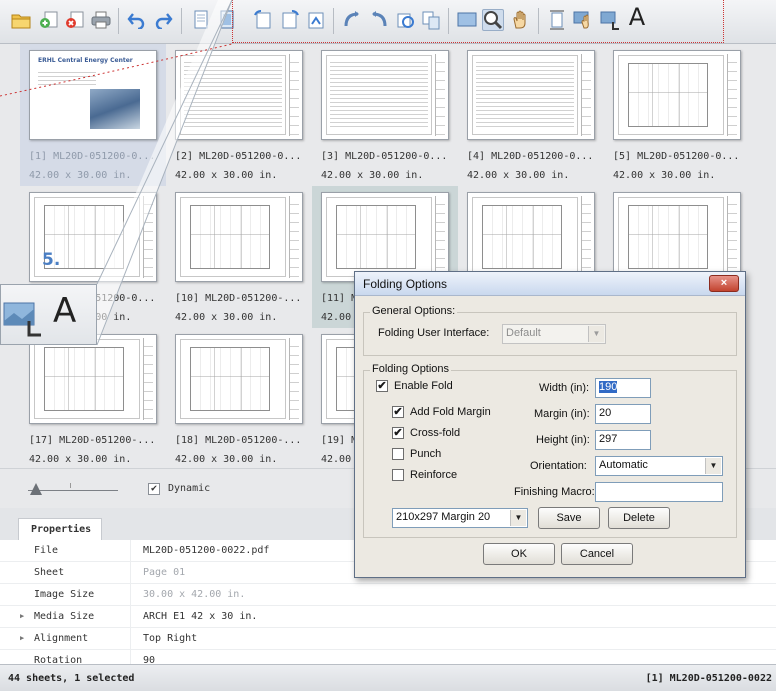  I want to click on property-value: Top Right, so click(170, 638).